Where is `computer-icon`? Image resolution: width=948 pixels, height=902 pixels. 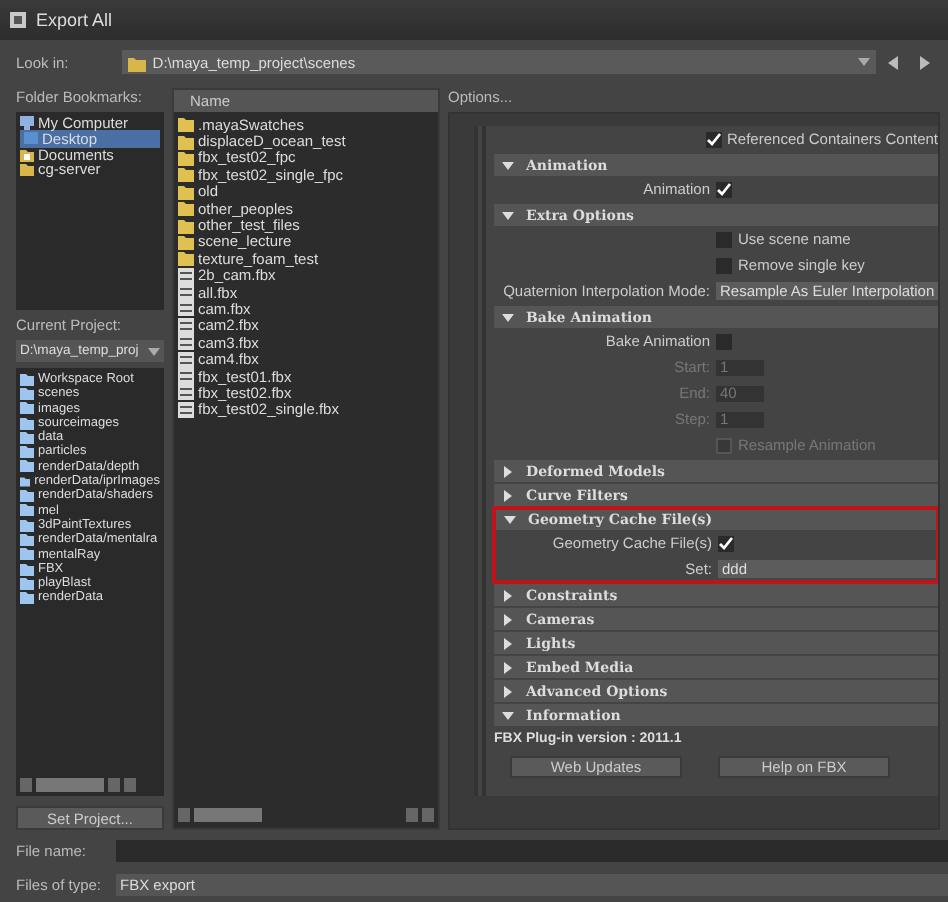
computer-icon is located at coordinates (27, 123).